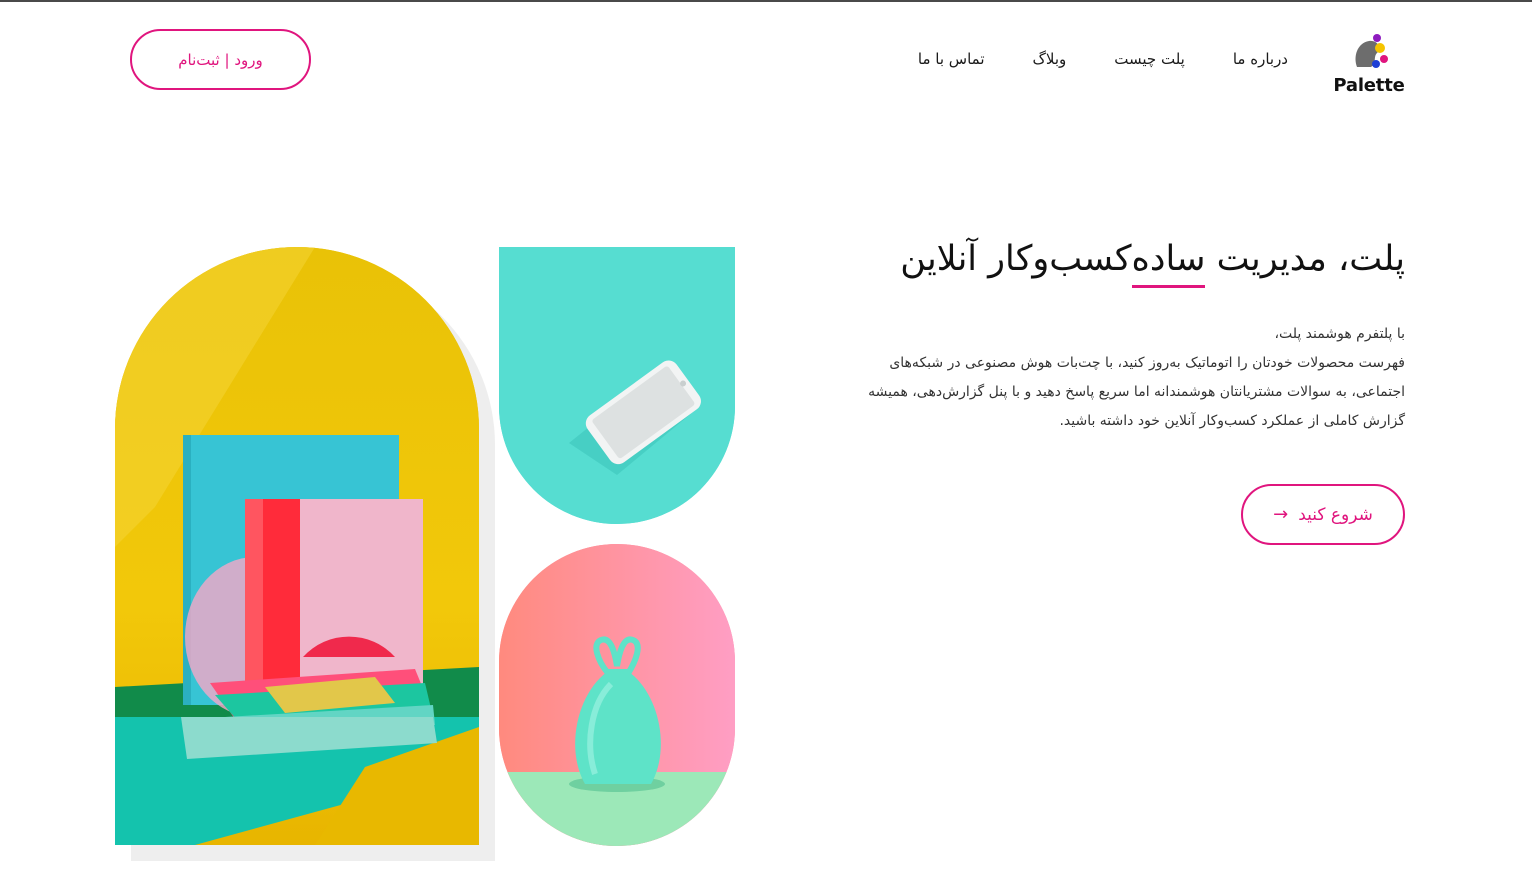 This screenshot has width=1532, height=882. I want to click on hero-title-prefix: پلت، مدیریت, so click(1305, 259).